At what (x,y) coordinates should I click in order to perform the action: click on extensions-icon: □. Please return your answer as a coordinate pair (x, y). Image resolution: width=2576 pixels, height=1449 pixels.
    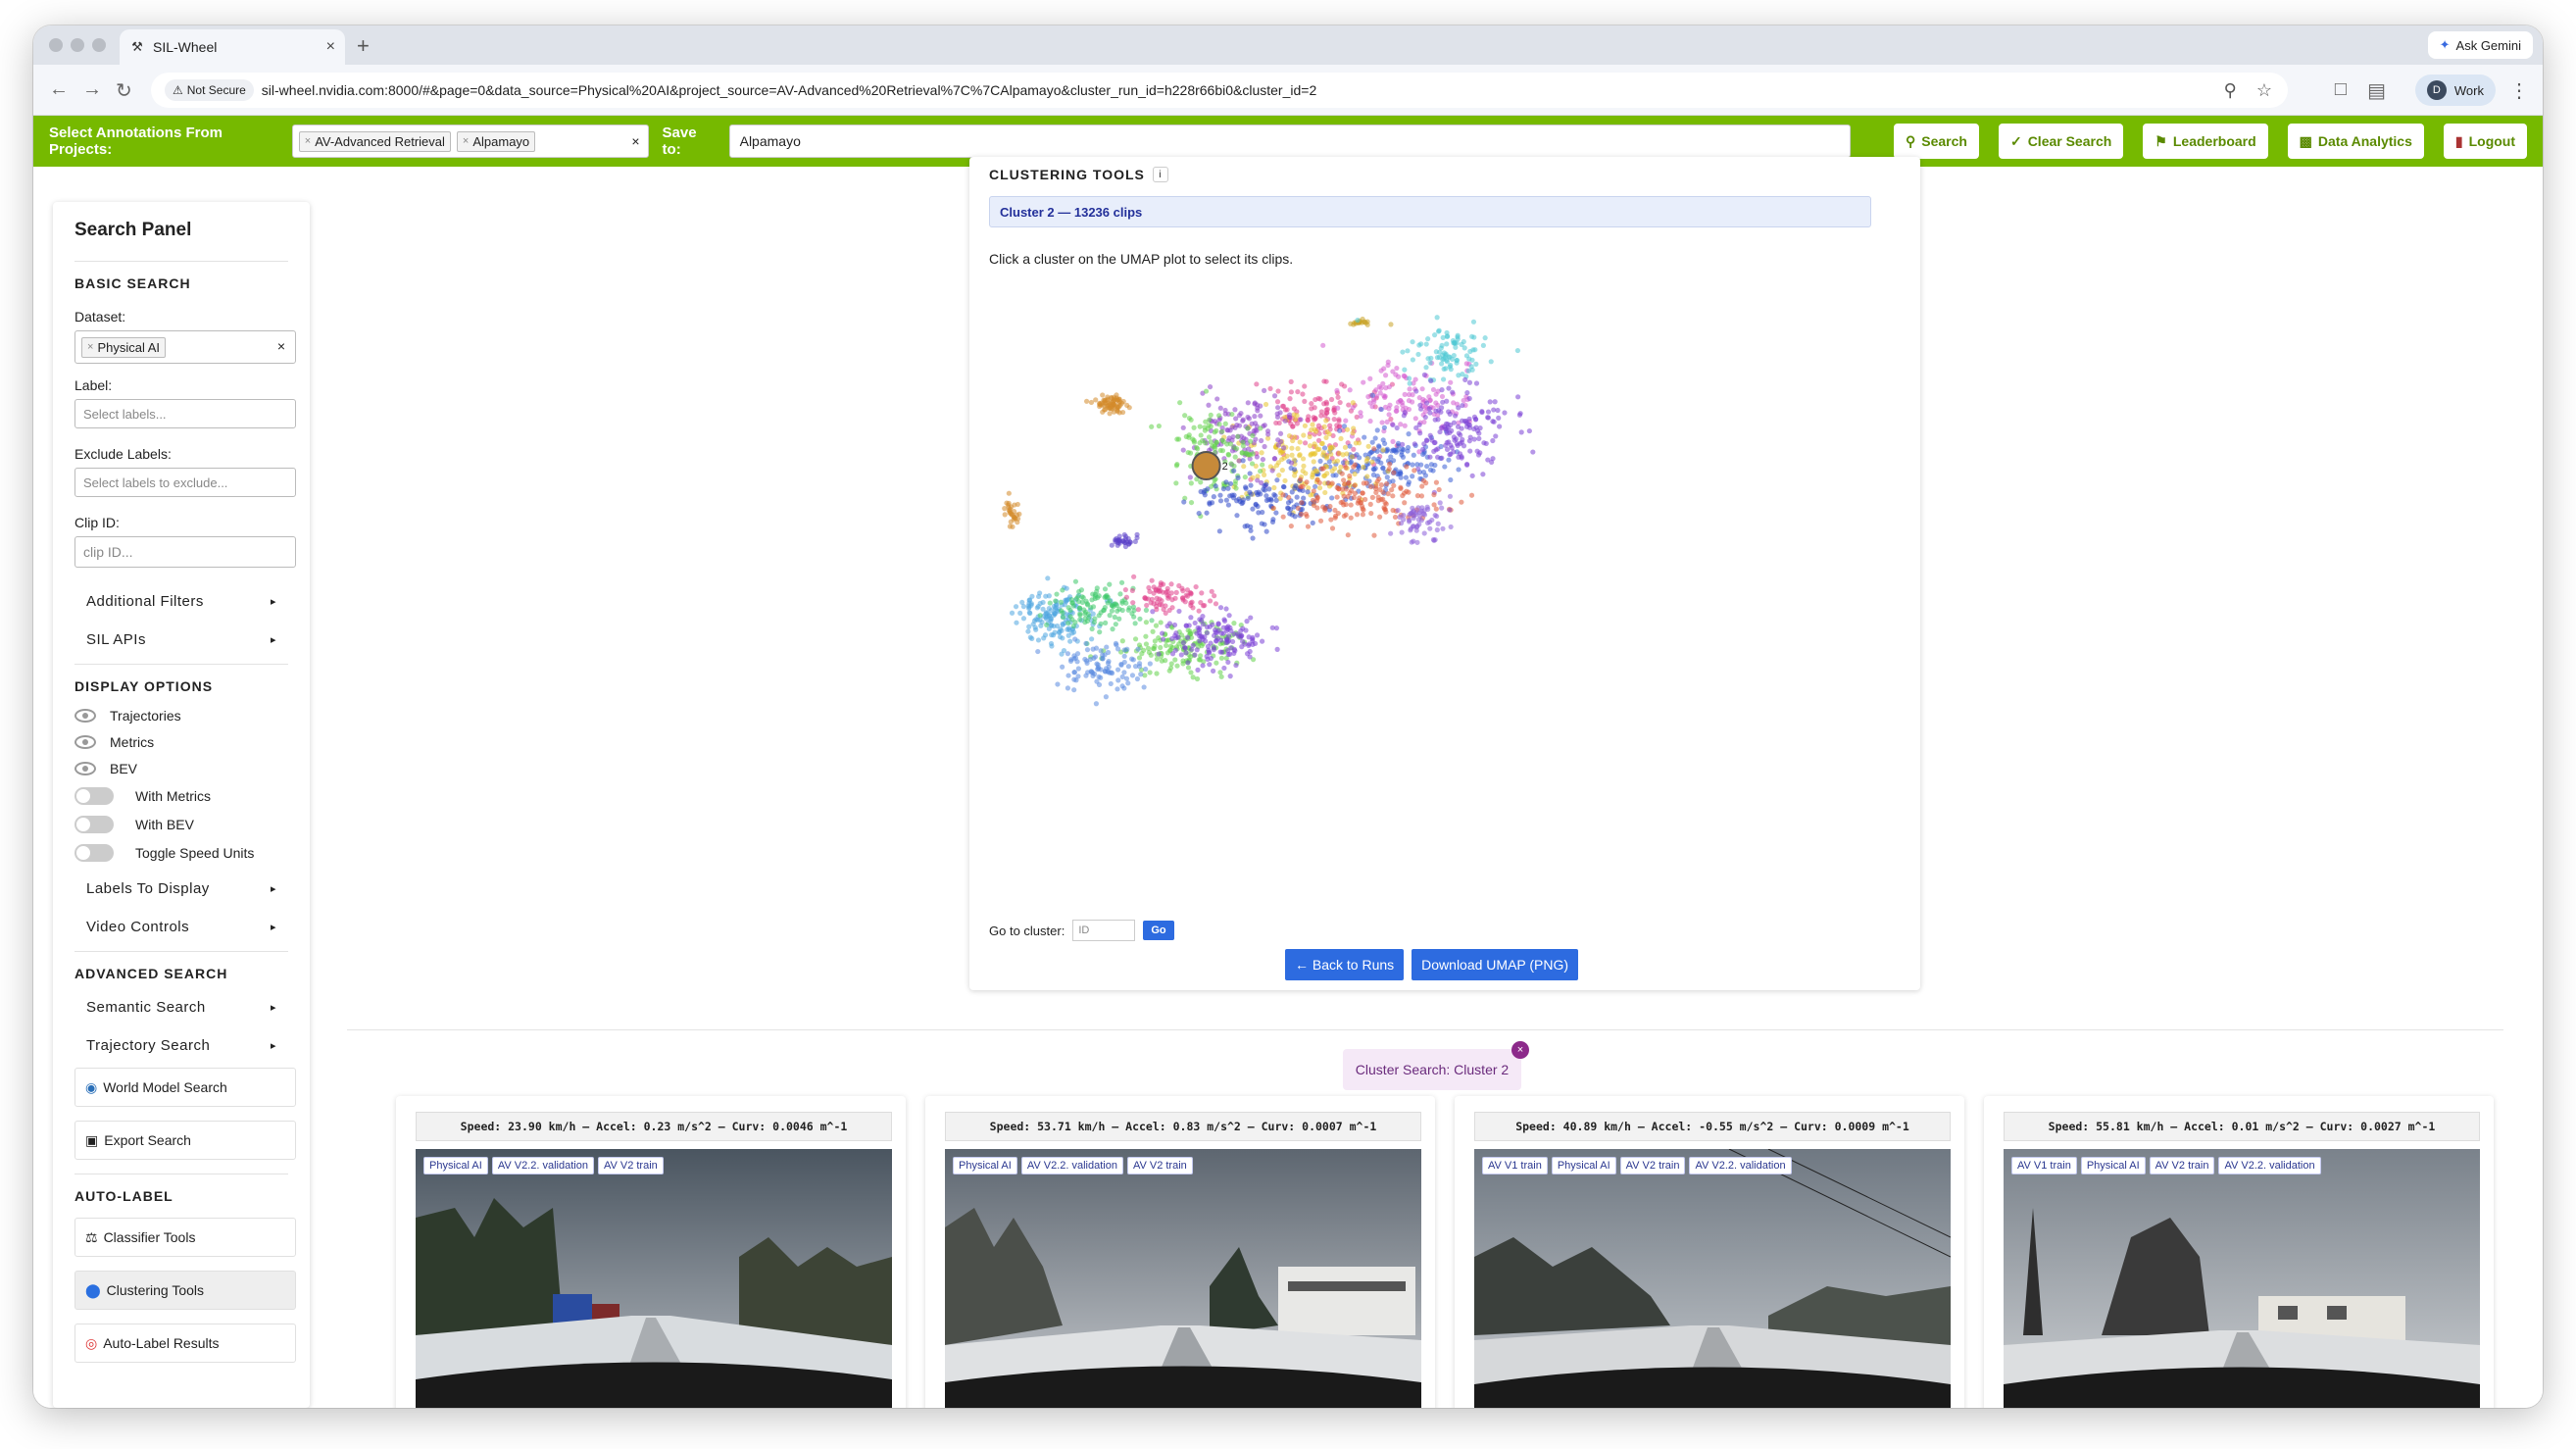
    Looking at the image, I should click on (2341, 90).